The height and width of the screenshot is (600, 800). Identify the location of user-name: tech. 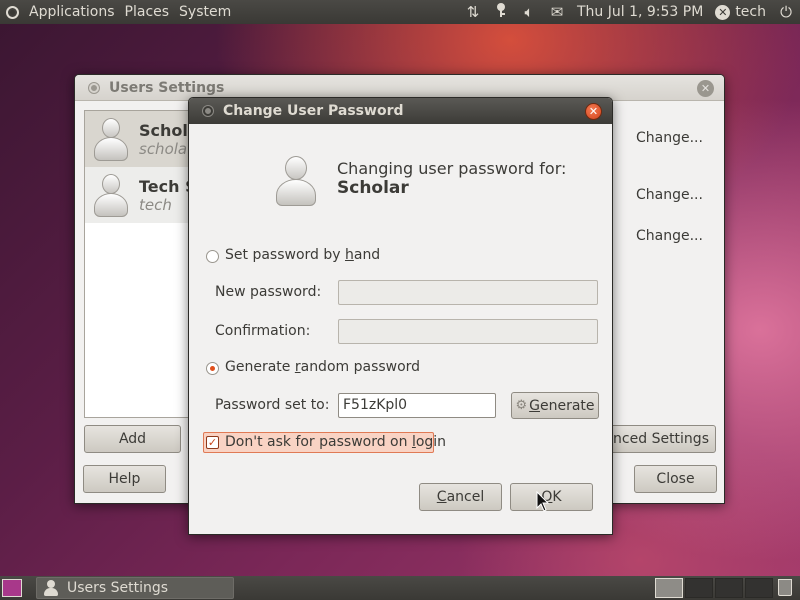
(750, 12).